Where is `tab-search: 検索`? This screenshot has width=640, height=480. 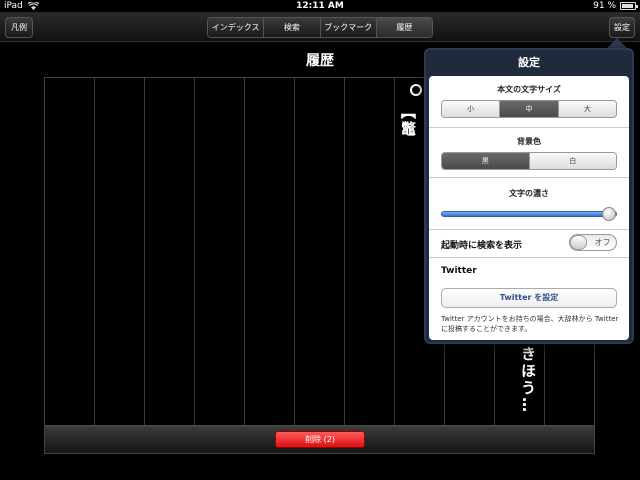 tab-search: 検索 is located at coordinates (292, 27).